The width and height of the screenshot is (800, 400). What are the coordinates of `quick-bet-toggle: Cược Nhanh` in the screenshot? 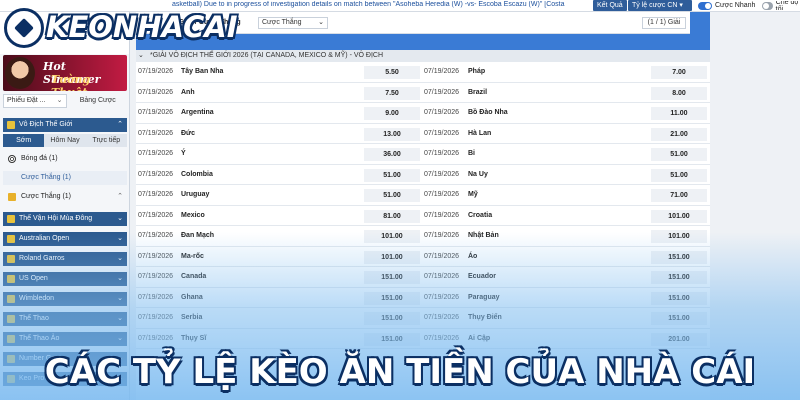 It's located at (726, 5).